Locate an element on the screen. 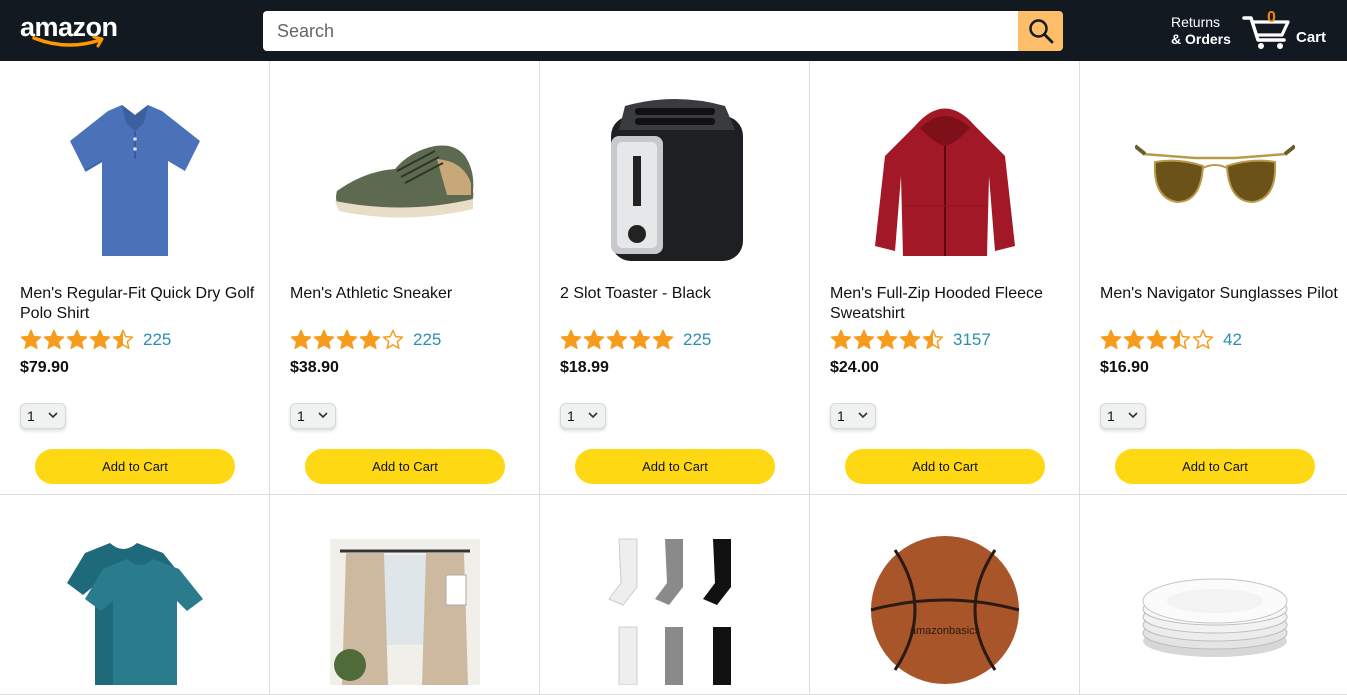 Image resolution: width=1347 pixels, height=695 pixels. curtains-image is located at coordinates (405, 612).